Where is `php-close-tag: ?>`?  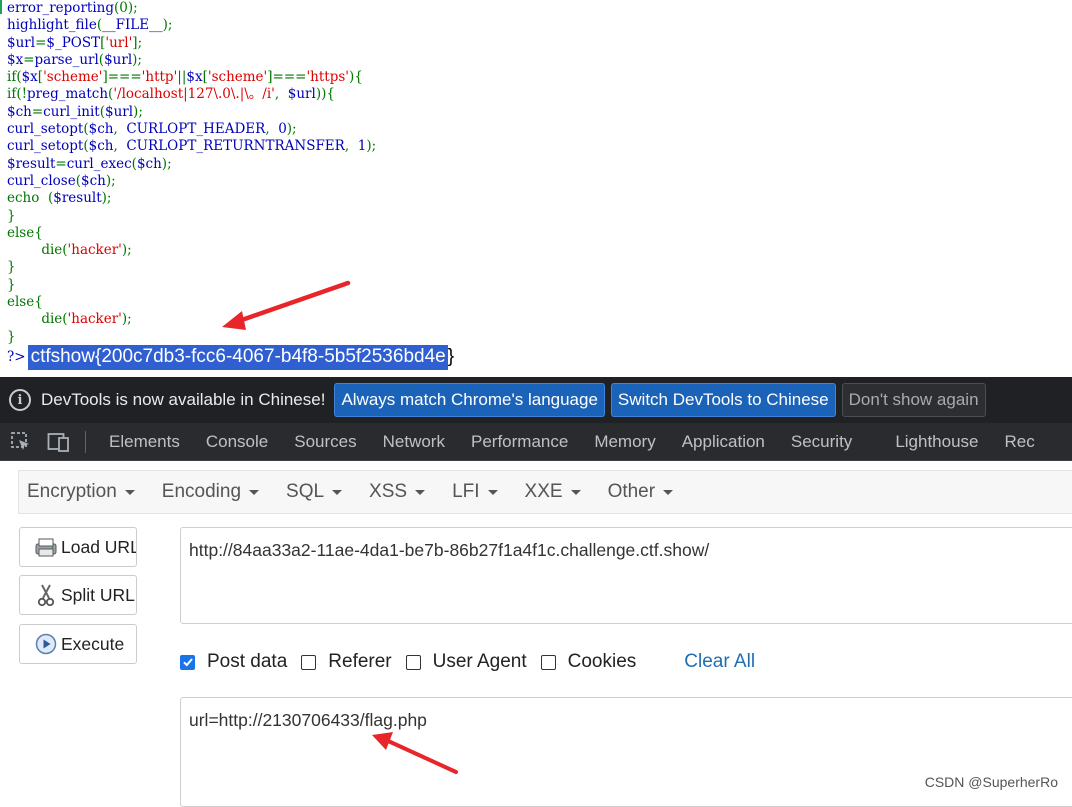 php-close-tag: ?> is located at coordinates (16, 357).